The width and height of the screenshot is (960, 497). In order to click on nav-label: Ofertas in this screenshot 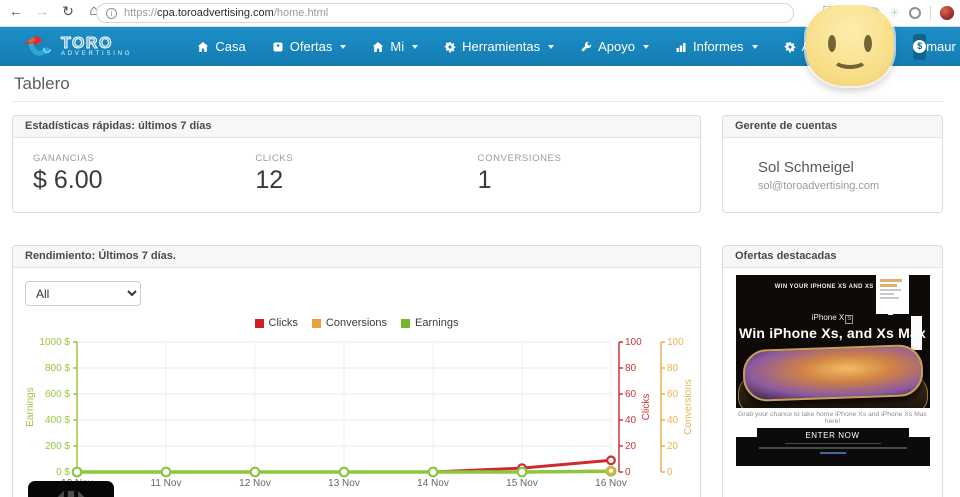, I will do `click(311, 46)`.